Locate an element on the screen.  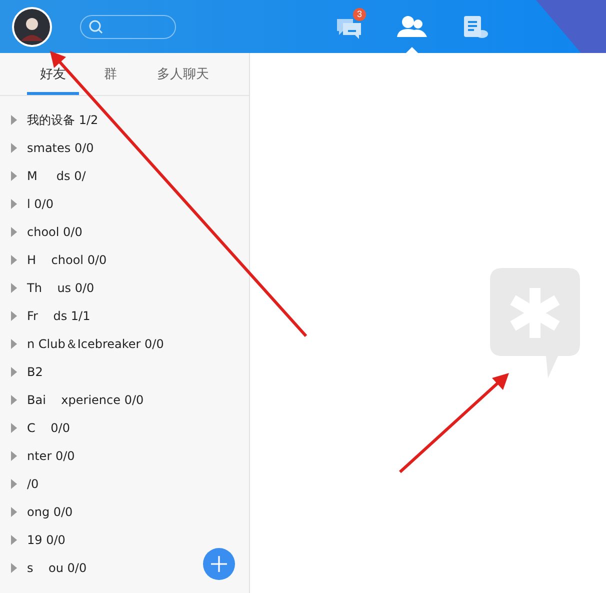
add-button is located at coordinates (219, 564).